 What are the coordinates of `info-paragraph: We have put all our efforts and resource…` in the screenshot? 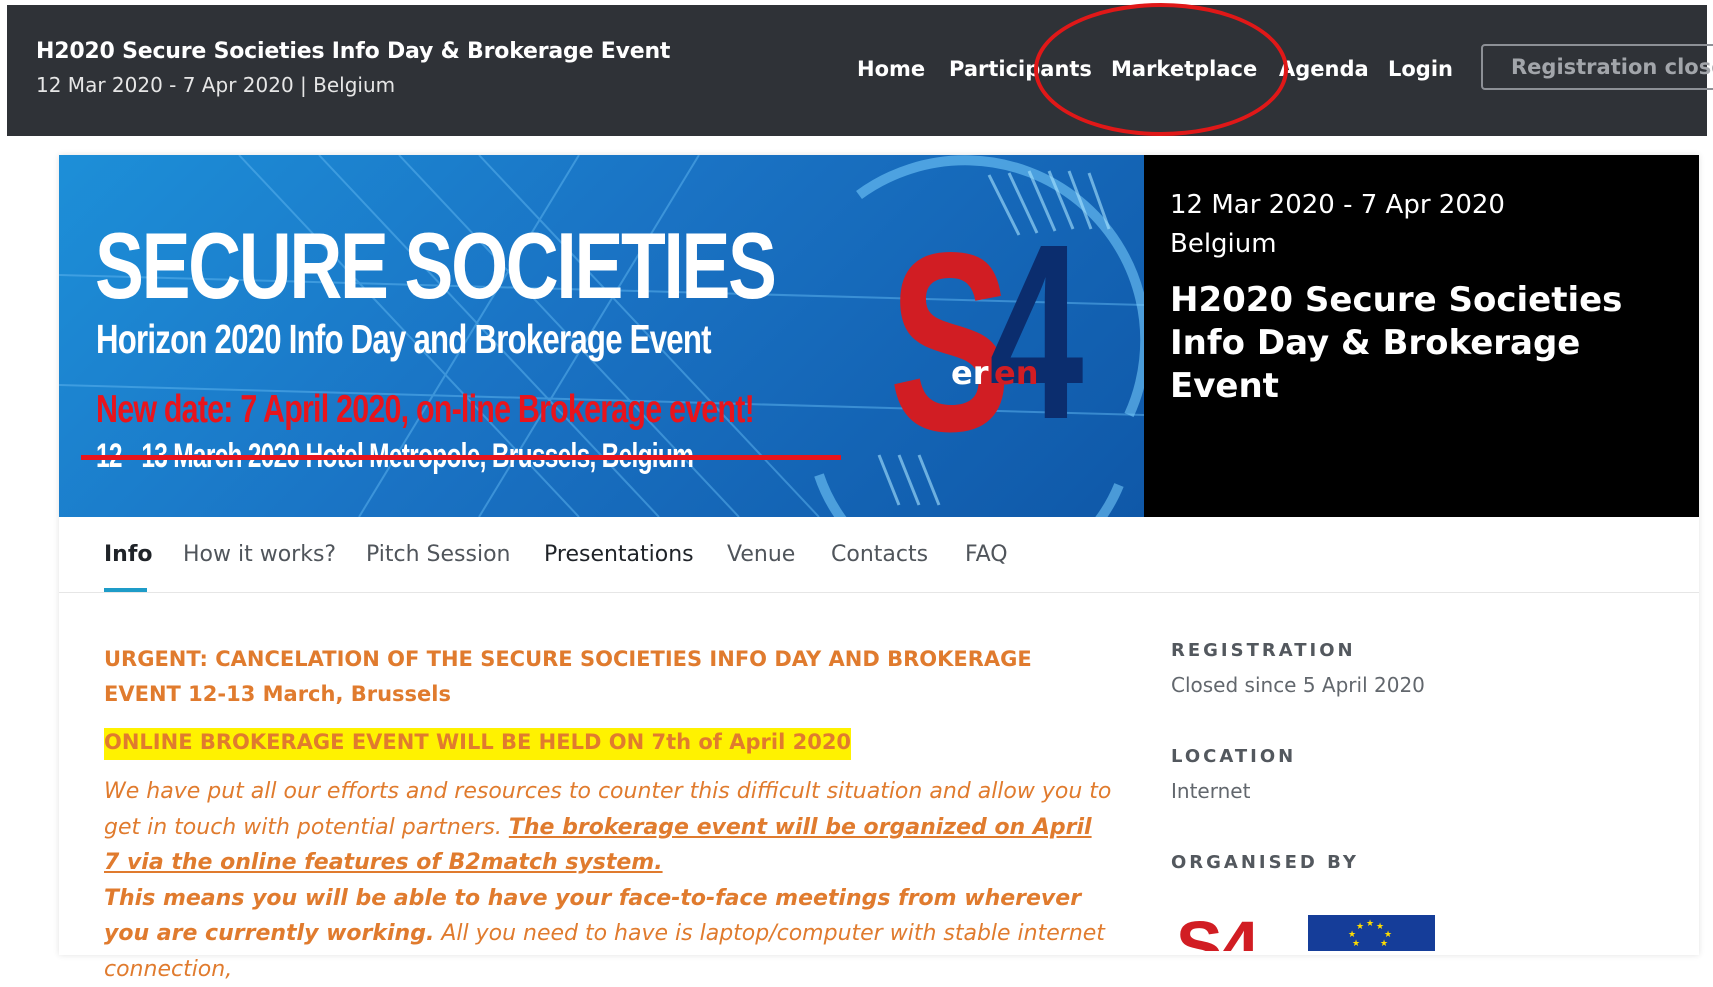 It's located at (609, 880).